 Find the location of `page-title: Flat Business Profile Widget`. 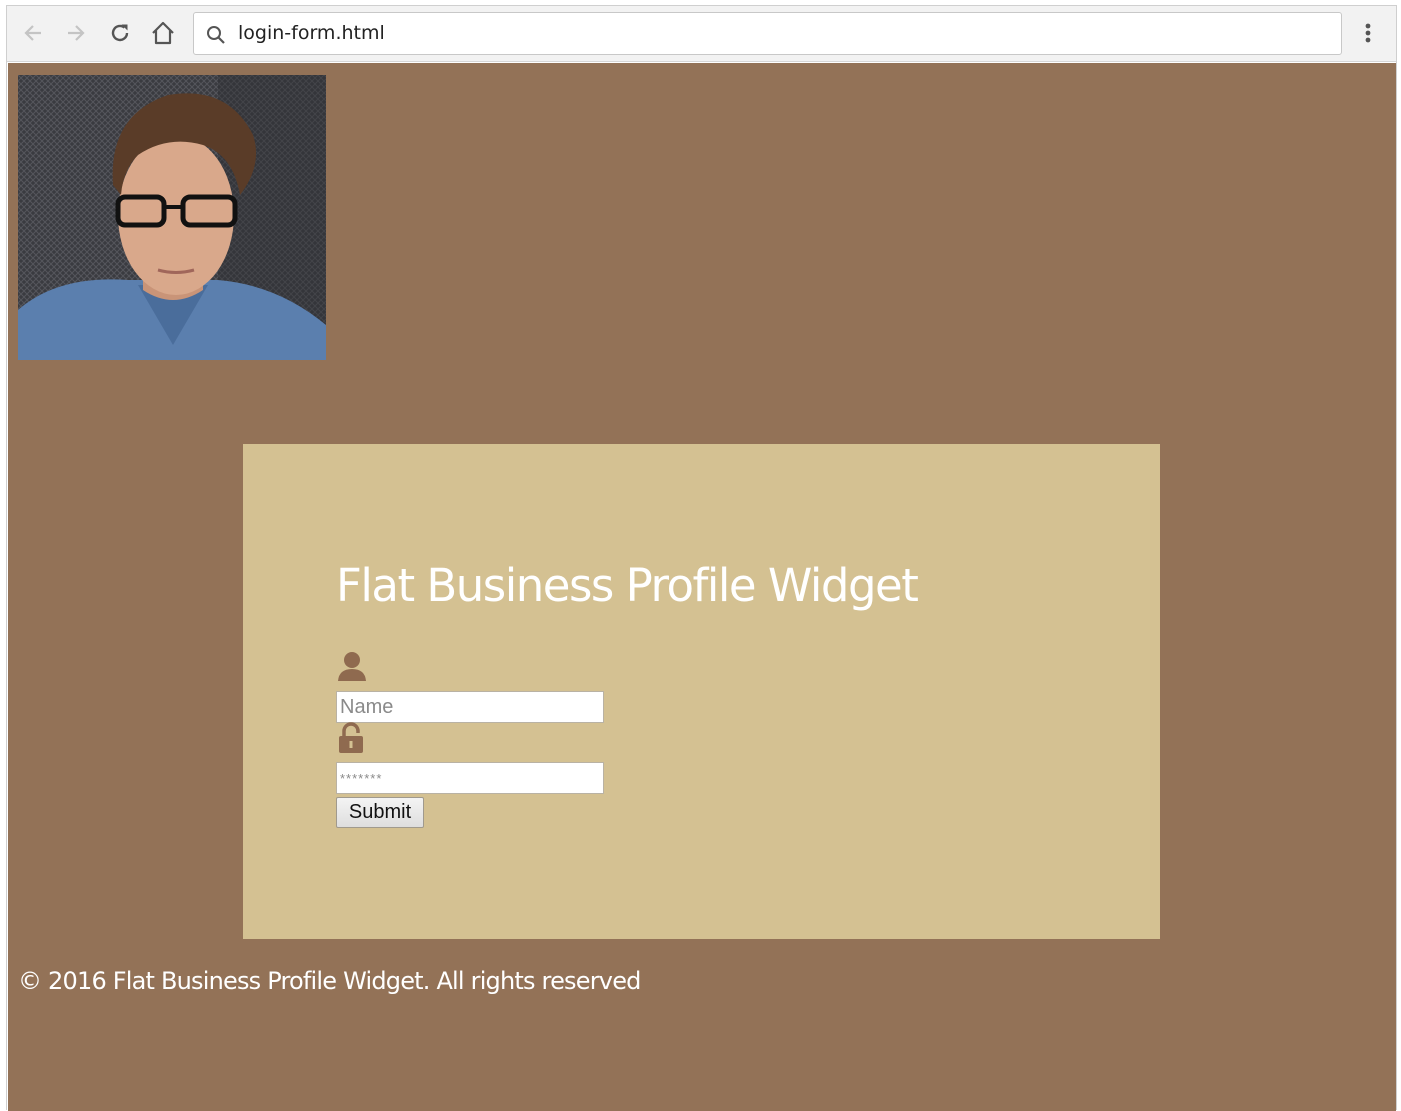

page-title: Flat Business Profile Widget is located at coordinates (627, 585).